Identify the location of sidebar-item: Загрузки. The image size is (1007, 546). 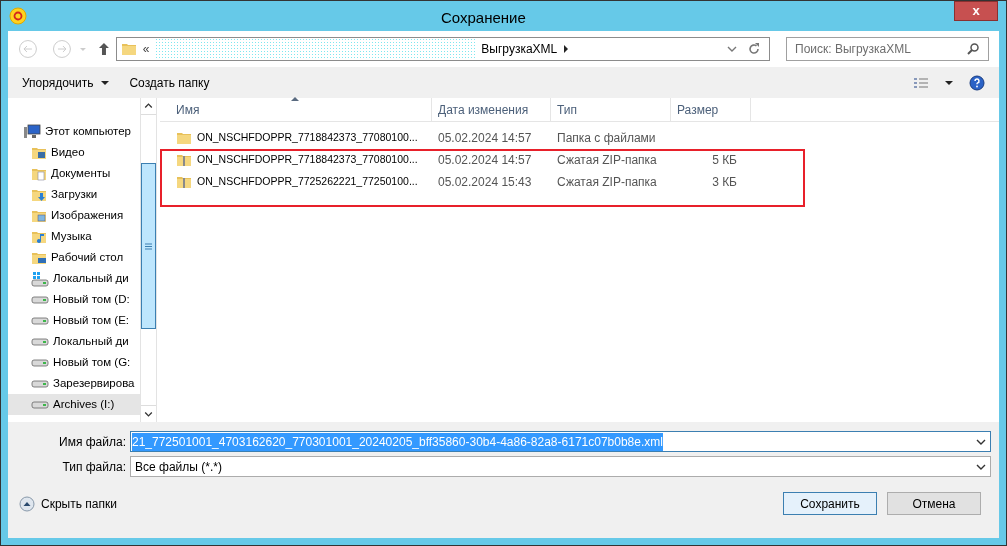
(74, 194).